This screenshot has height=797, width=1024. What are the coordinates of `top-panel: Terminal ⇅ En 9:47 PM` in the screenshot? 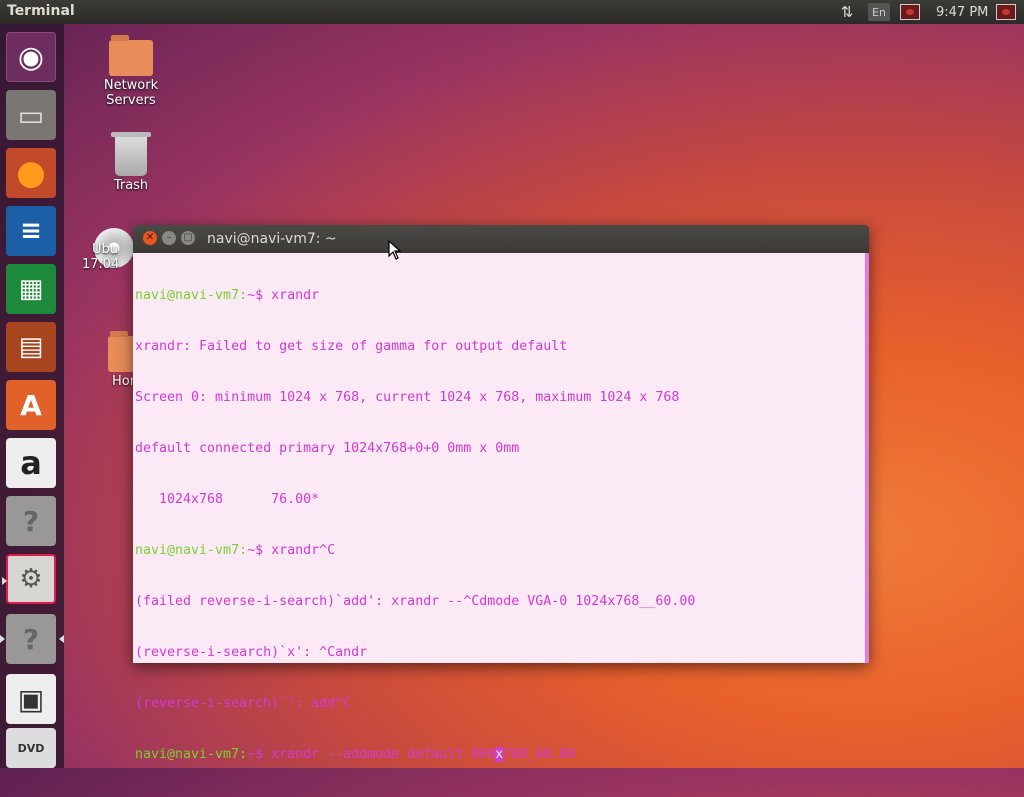 It's located at (512, 12).